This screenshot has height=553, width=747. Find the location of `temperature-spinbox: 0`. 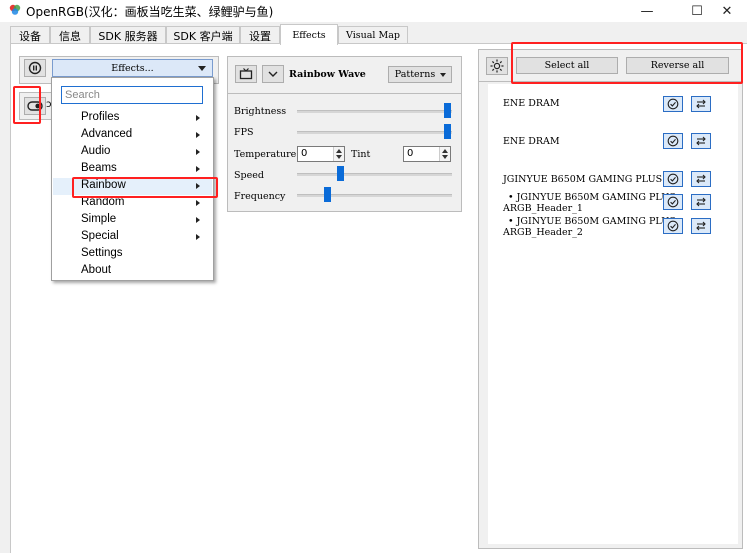

temperature-spinbox: 0 is located at coordinates (321, 154).